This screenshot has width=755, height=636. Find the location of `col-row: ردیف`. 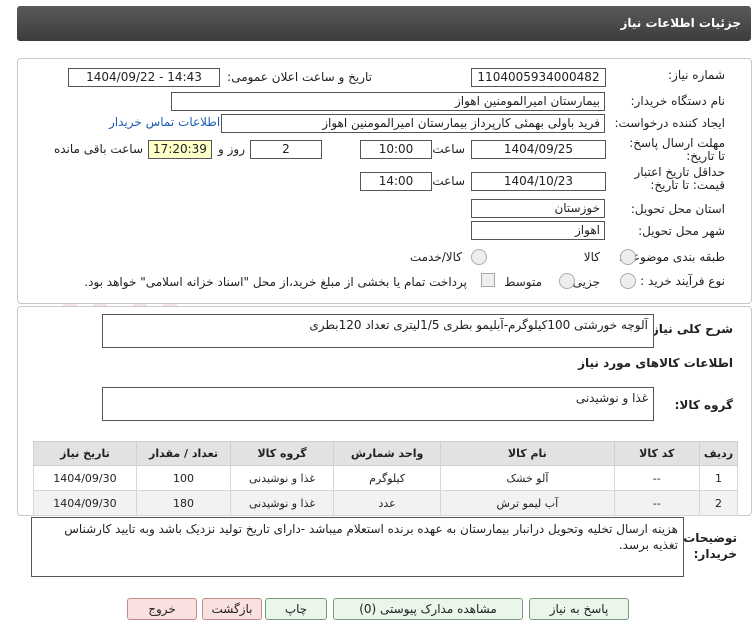

col-row: ردیف is located at coordinates (718, 453).